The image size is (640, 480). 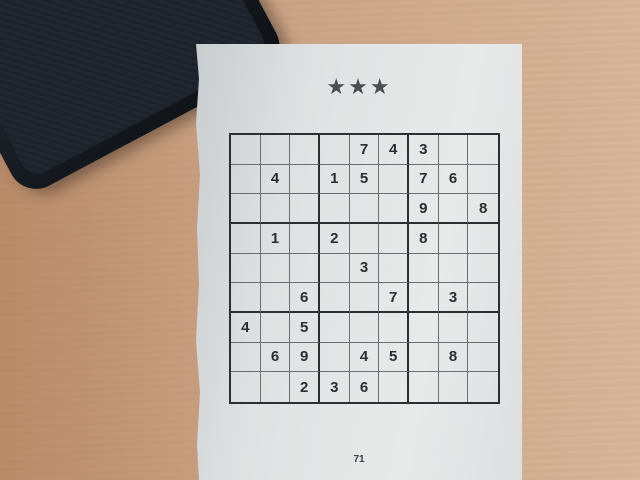 What do you see at coordinates (359, 459) in the screenshot?
I see `page-number: 71` at bounding box center [359, 459].